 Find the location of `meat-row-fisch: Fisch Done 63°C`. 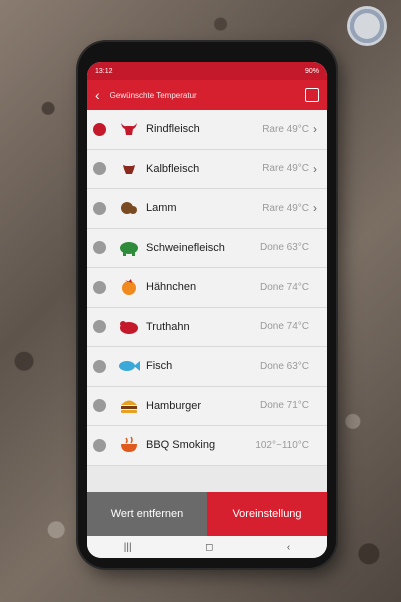

meat-row-fisch: Fisch Done 63°C is located at coordinates (207, 367).